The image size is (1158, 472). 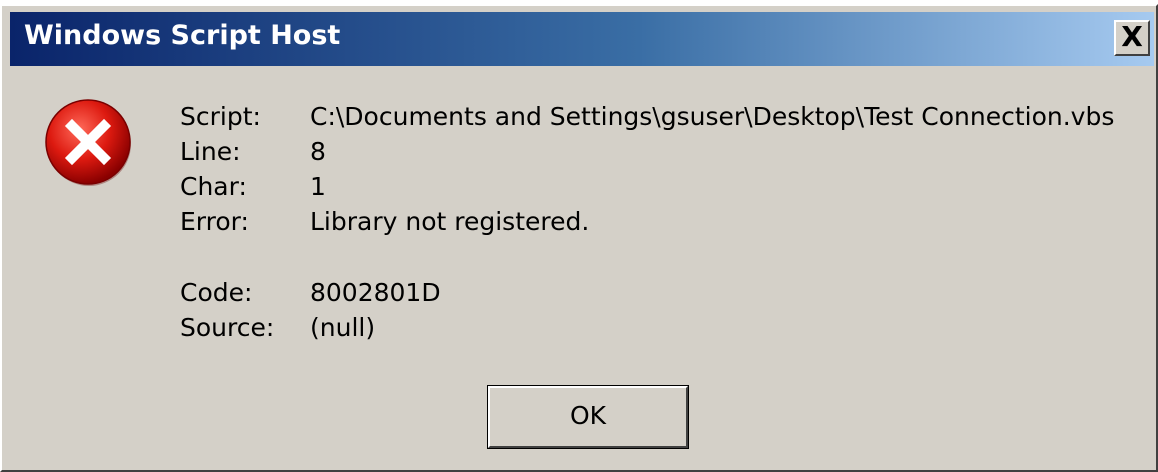 What do you see at coordinates (213, 186) in the screenshot?
I see `char-label: Char:` at bounding box center [213, 186].